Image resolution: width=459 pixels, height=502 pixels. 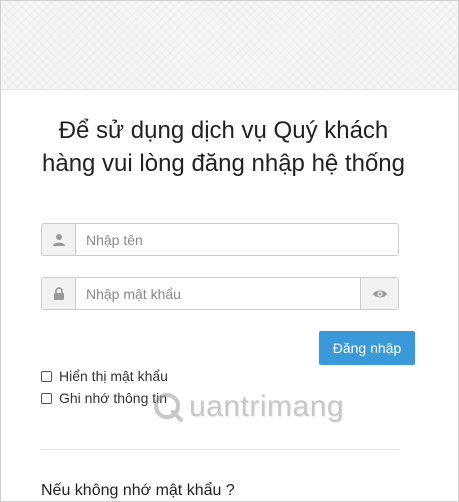 What do you see at coordinates (46, 376) in the screenshot?
I see `show-password-checkbox` at bounding box center [46, 376].